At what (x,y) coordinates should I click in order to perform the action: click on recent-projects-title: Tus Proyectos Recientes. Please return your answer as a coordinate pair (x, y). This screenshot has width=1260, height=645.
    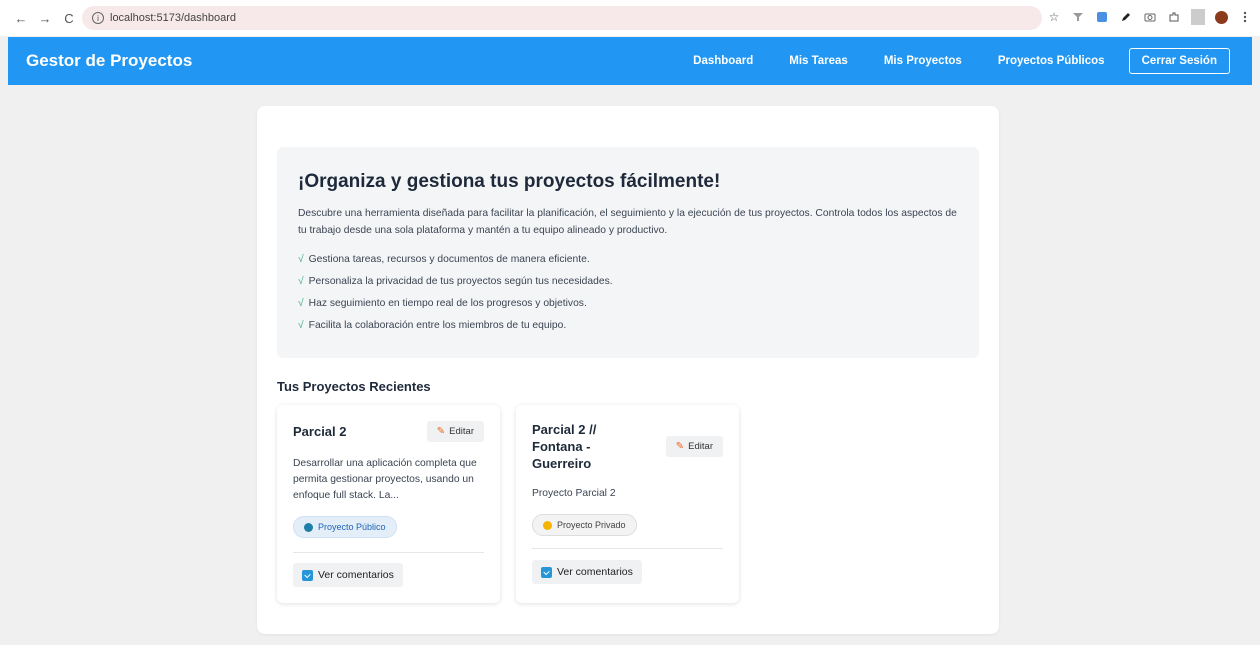
    Looking at the image, I should click on (354, 386).